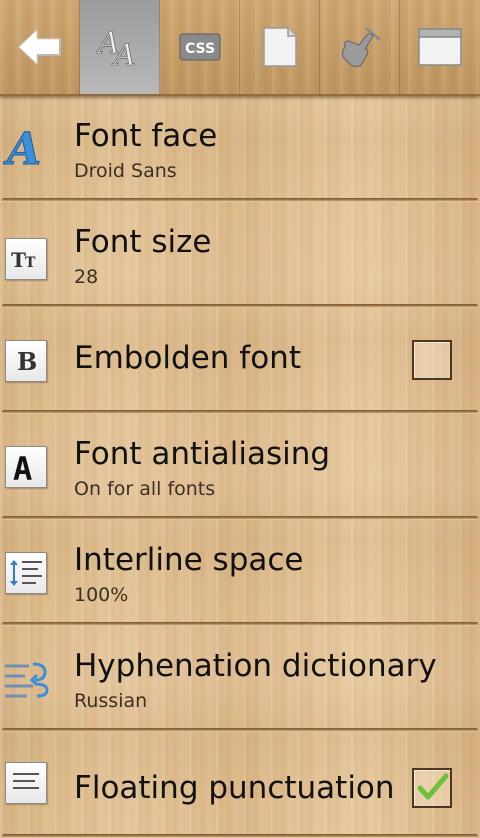  I want to click on setting-font-size: T T Font size 28, so click(240, 255).